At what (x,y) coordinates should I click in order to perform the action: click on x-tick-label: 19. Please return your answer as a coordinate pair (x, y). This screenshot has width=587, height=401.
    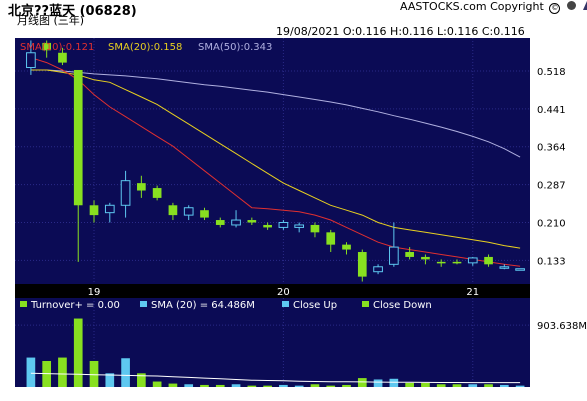
    Looking at the image, I should click on (94, 292).